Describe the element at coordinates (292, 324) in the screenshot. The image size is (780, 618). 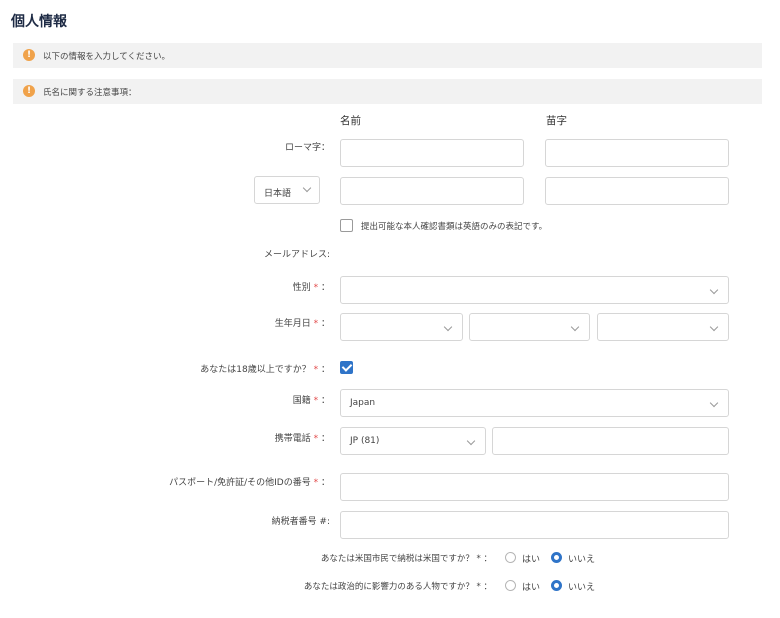
I see `birthdate-label-text: 生年月日` at that location.